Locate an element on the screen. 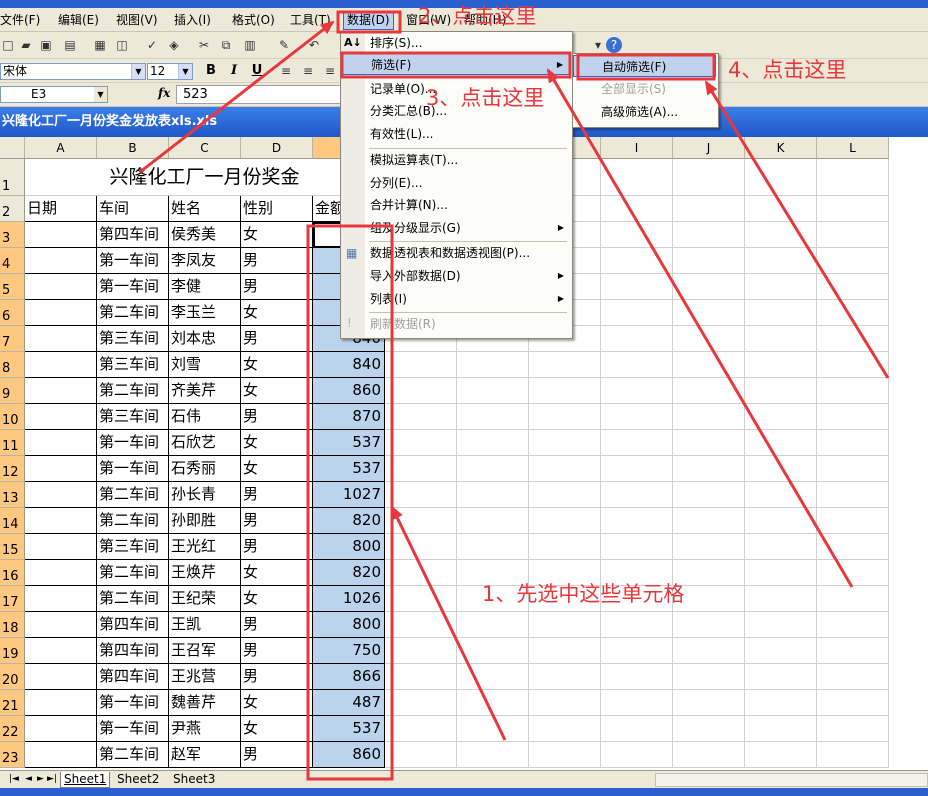  data-cell: 女 is located at coordinates (277, 365).